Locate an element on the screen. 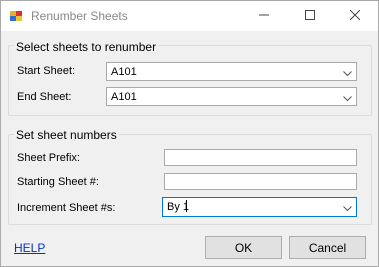 This screenshot has width=379, height=267. app-icon is located at coordinates (16, 16).